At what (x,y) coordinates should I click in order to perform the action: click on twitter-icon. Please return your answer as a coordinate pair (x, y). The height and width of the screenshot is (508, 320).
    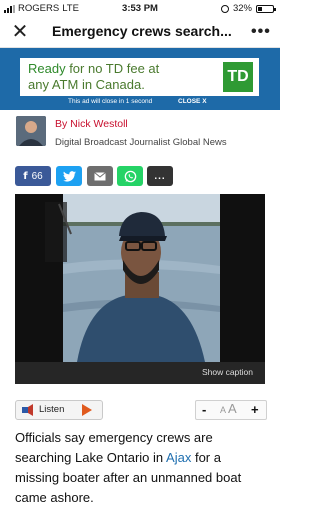
    Looking at the image, I should click on (69, 176).